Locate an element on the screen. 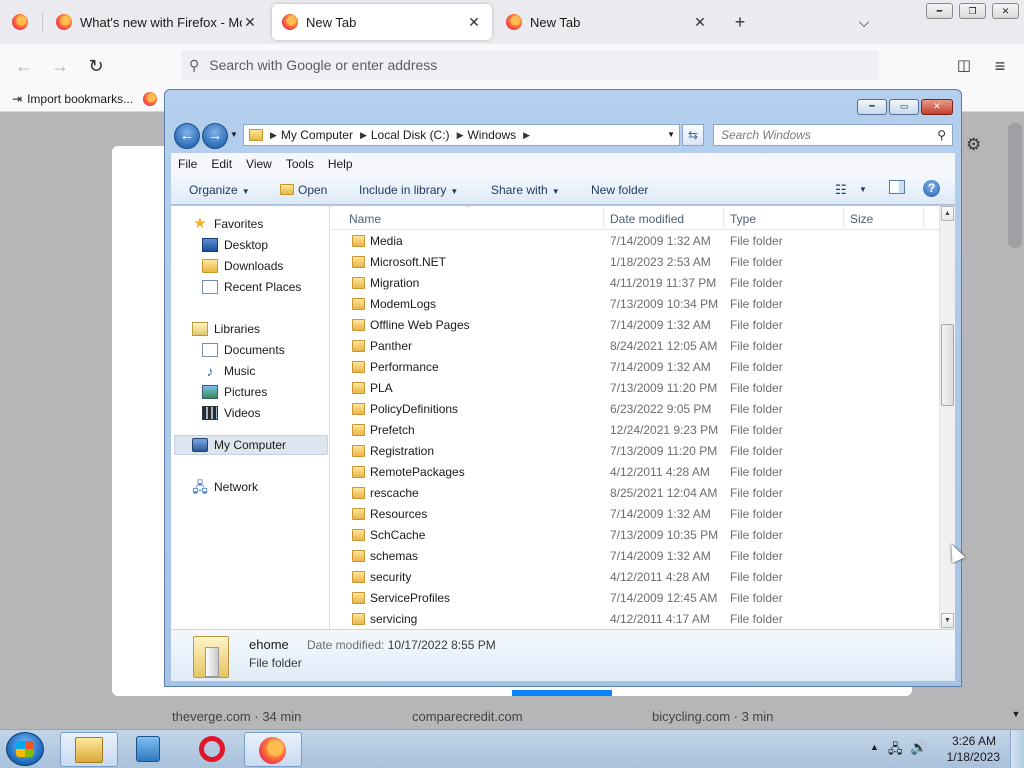  page-scroll-thumb is located at coordinates (1015, 185).